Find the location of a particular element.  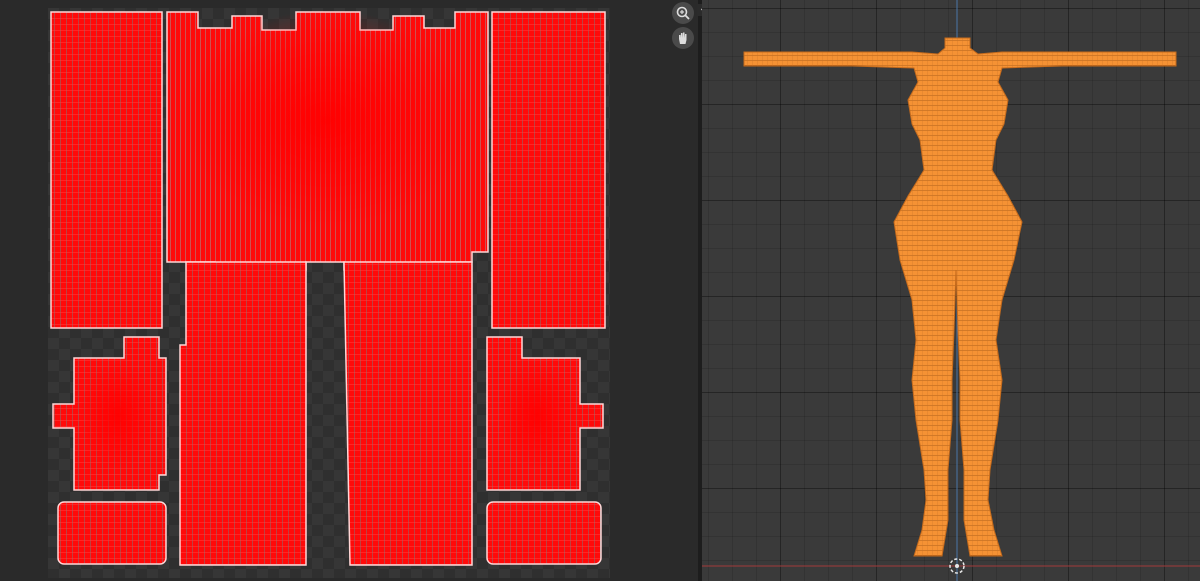

uv-island-left-foot is located at coordinates (112, 533).